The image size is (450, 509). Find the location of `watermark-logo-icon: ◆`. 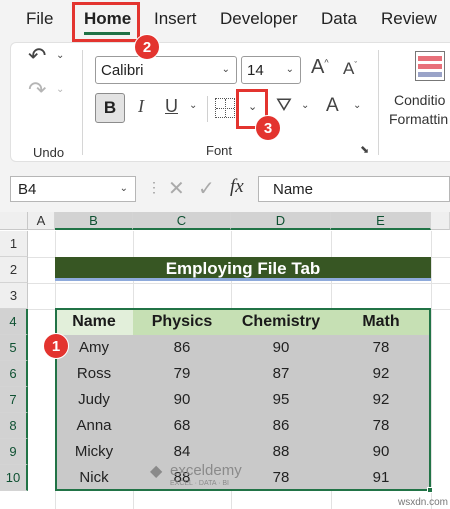

watermark-logo-icon: ◆ is located at coordinates (156, 471).